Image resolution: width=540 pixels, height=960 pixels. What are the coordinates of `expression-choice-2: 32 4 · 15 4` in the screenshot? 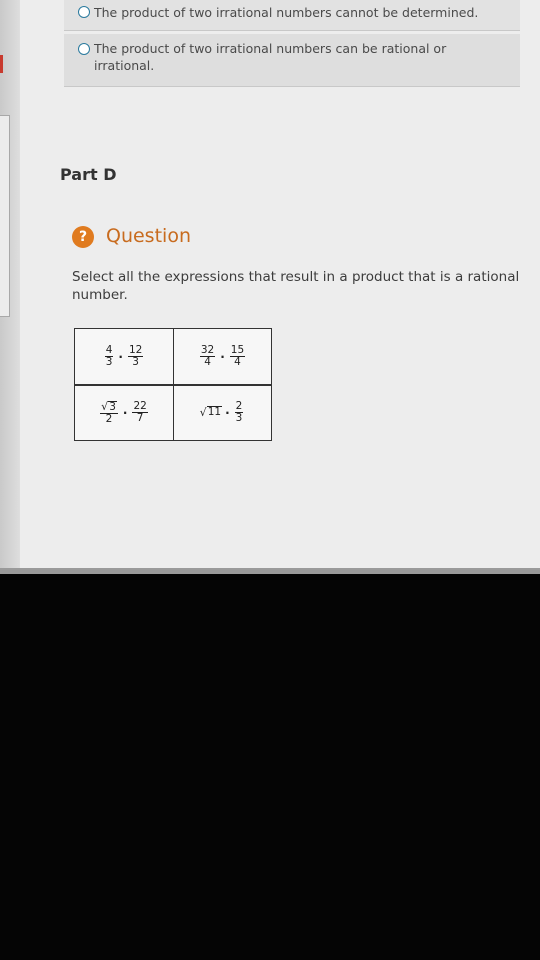 It's located at (222, 356).